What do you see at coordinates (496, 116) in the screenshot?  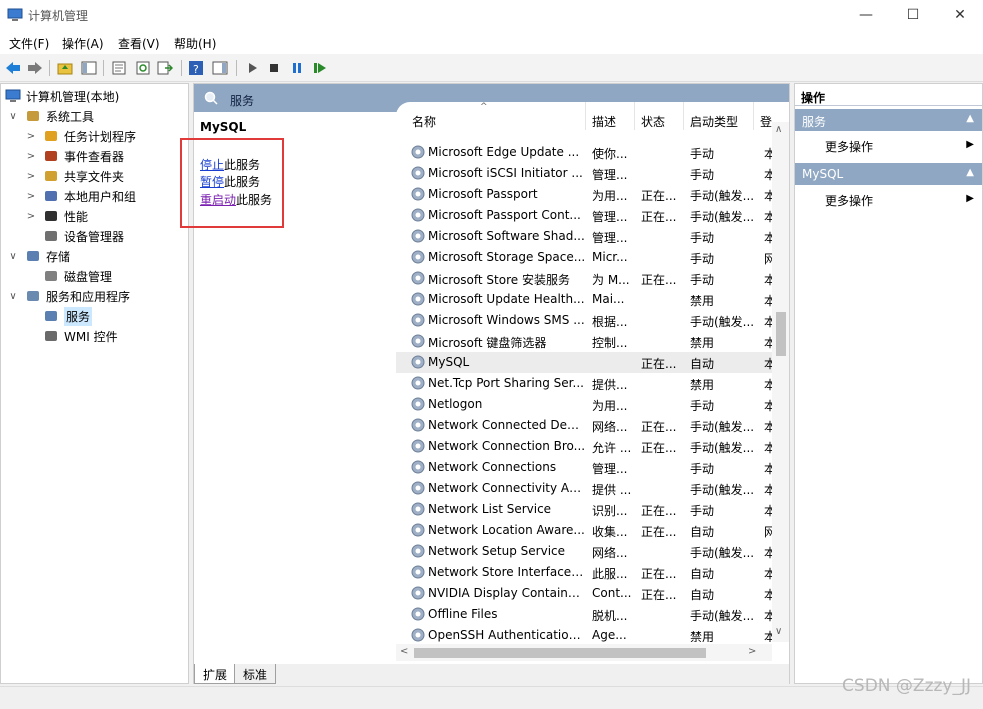 I see `column-name: 名称` at bounding box center [496, 116].